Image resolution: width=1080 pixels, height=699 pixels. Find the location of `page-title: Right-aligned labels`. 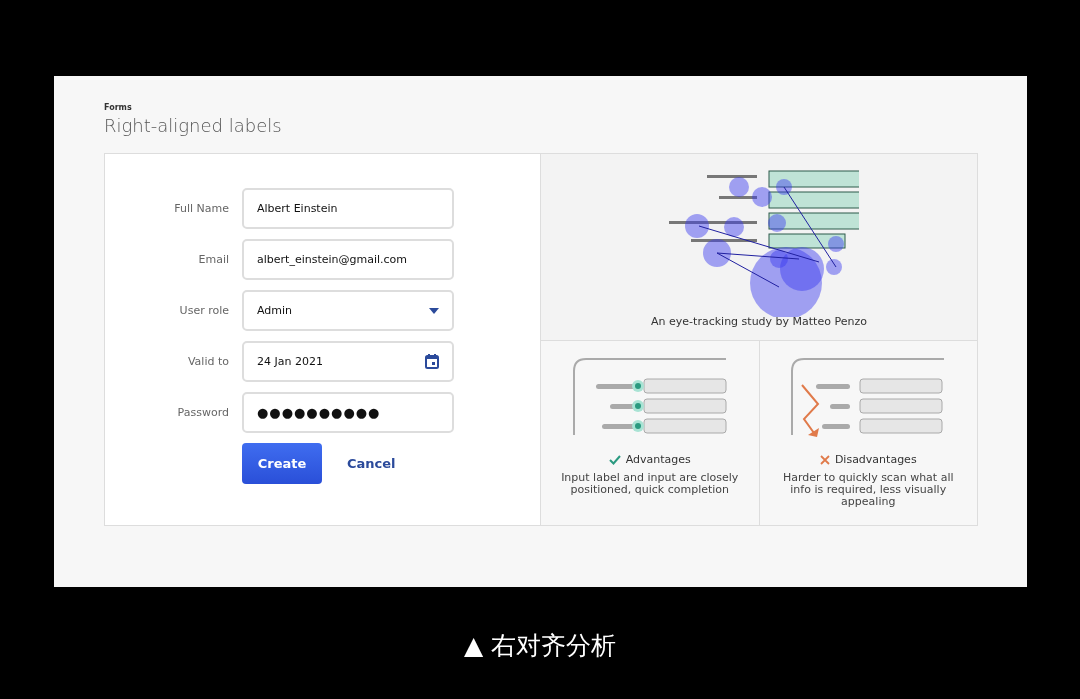

page-title: Right-aligned labels is located at coordinates (193, 125).